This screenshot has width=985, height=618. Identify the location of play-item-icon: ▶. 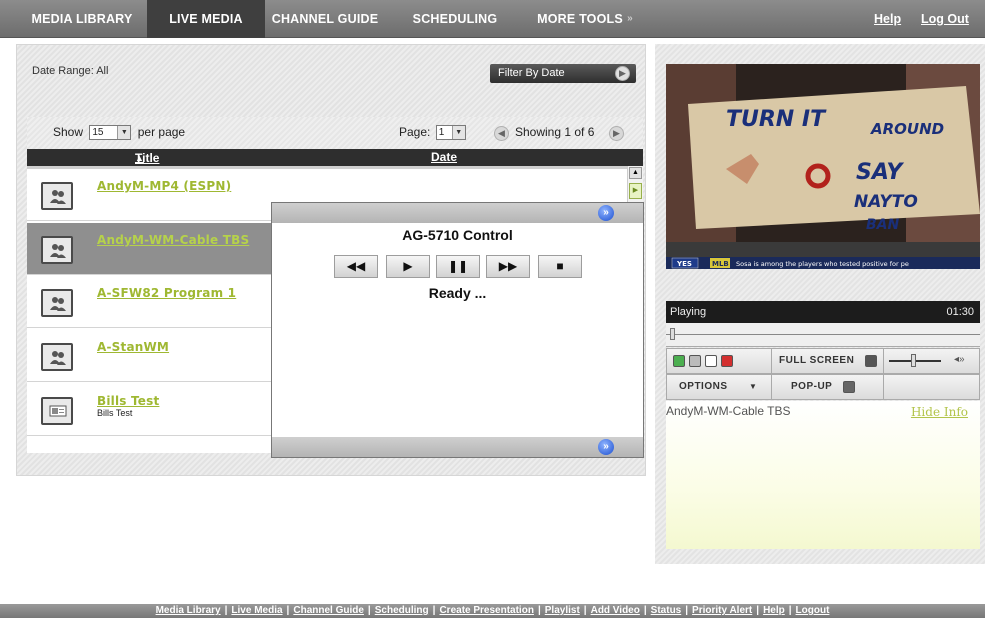
(635, 191).